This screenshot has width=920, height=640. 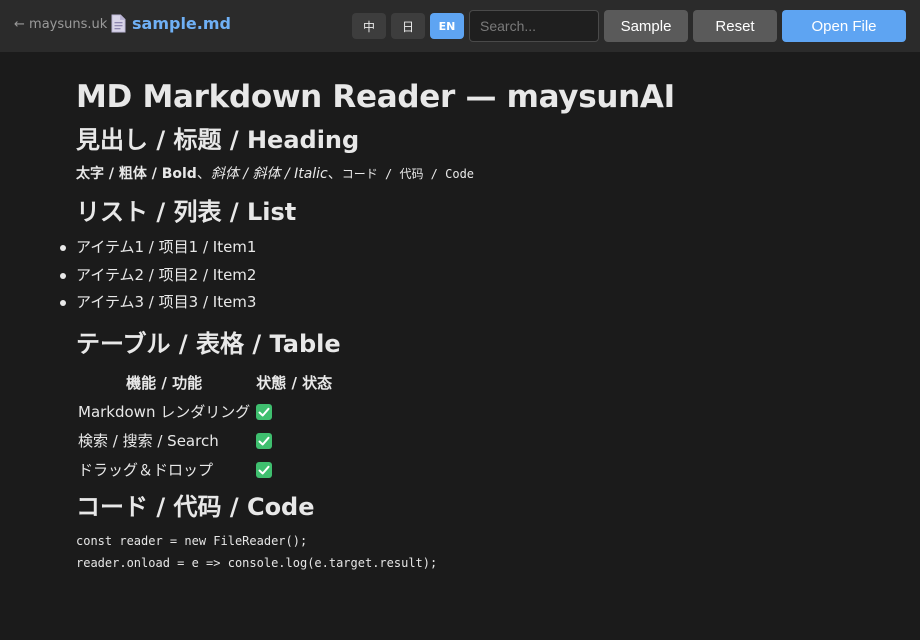 I want to click on search-input, so click(x=534, y=26).